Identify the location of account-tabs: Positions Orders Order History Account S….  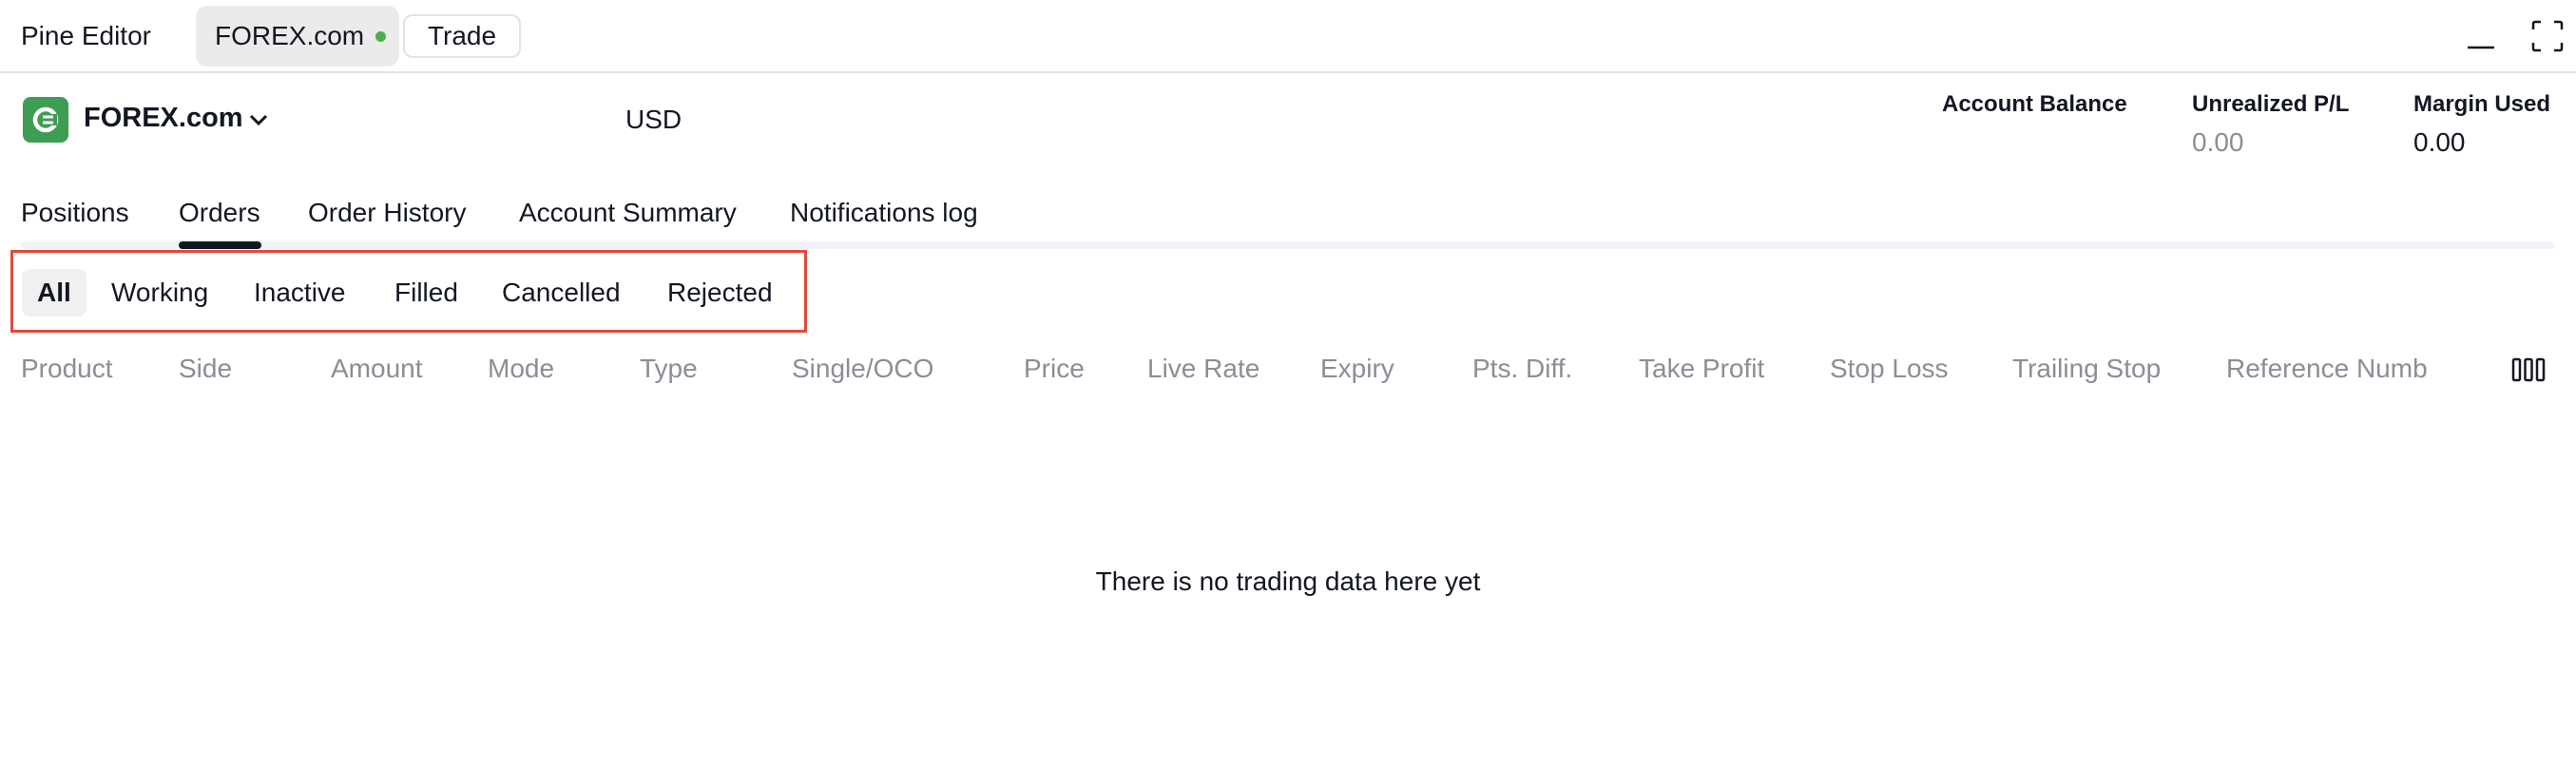
(1288, 218).